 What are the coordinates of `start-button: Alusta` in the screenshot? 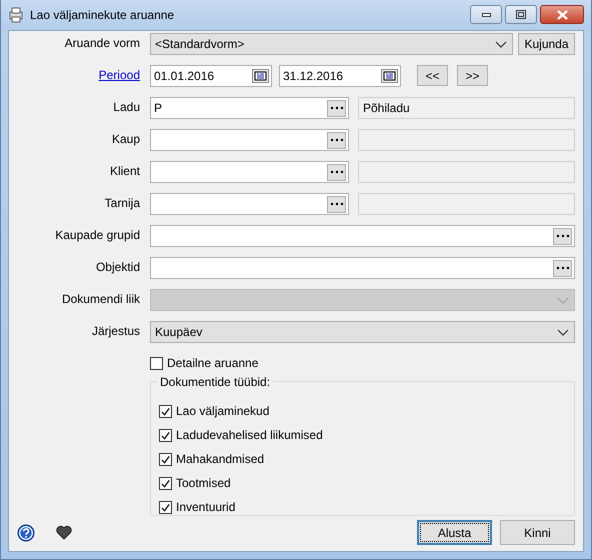 It's located at (454, 532).